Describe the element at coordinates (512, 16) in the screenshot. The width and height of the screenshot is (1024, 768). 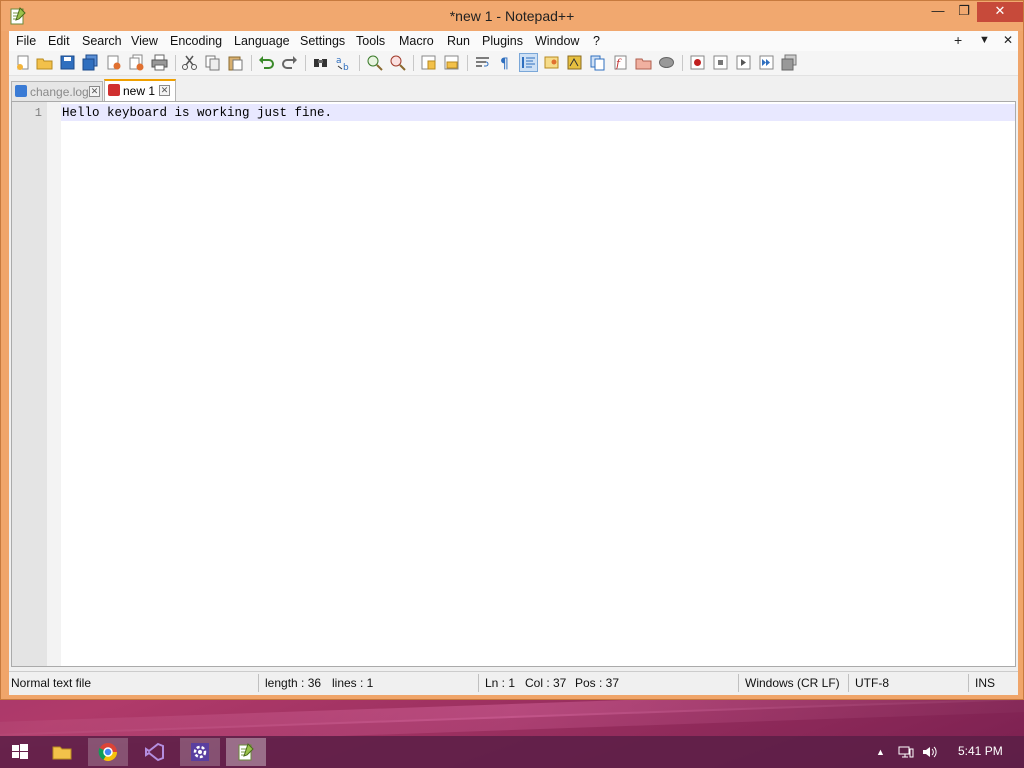
I see `title-bar: *new 1 - Notepad++ — ❐ ✕` at that location.